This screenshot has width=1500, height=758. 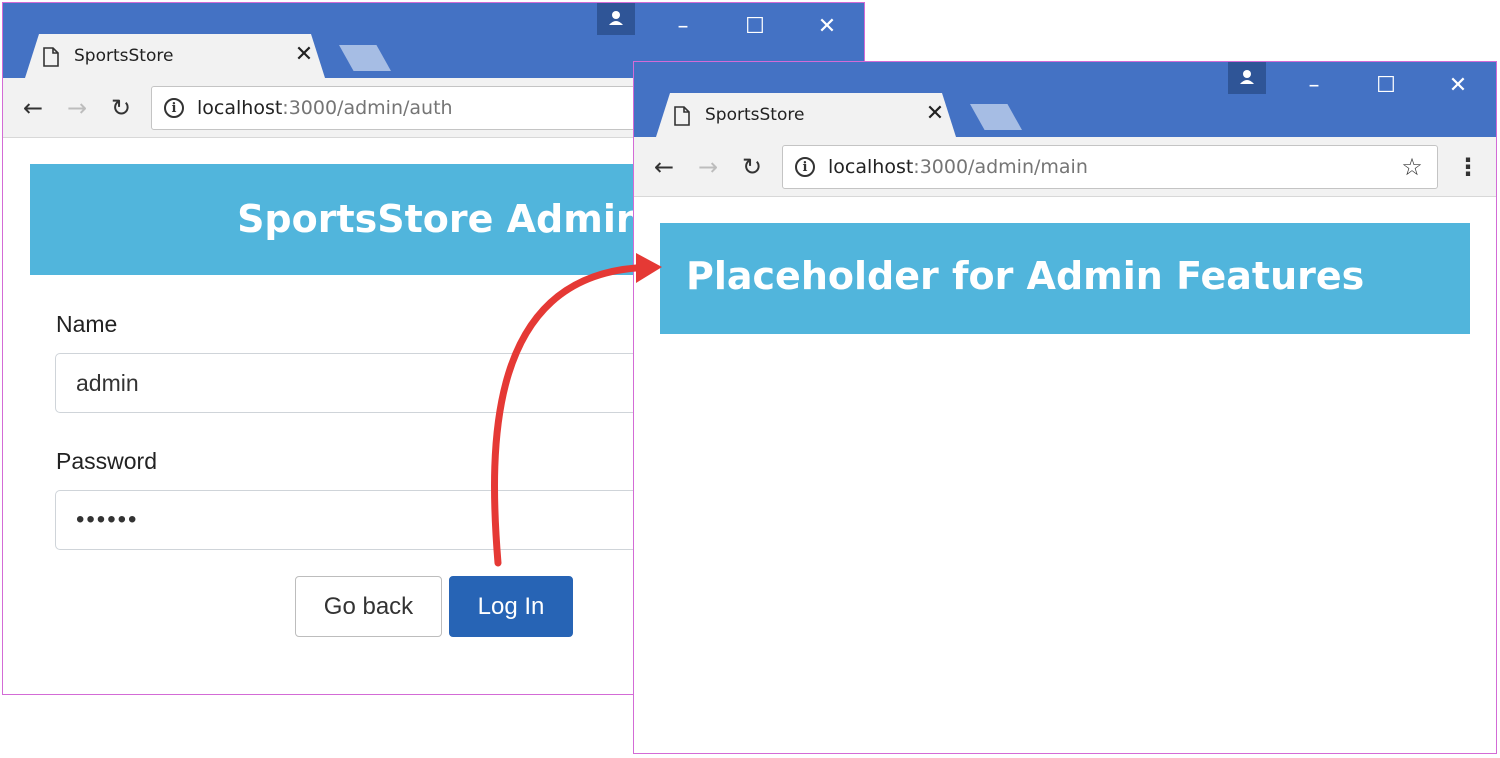 I want to click on address-bar: i localhost:3000/admin/main ☆, so click(x=1110, y=167).